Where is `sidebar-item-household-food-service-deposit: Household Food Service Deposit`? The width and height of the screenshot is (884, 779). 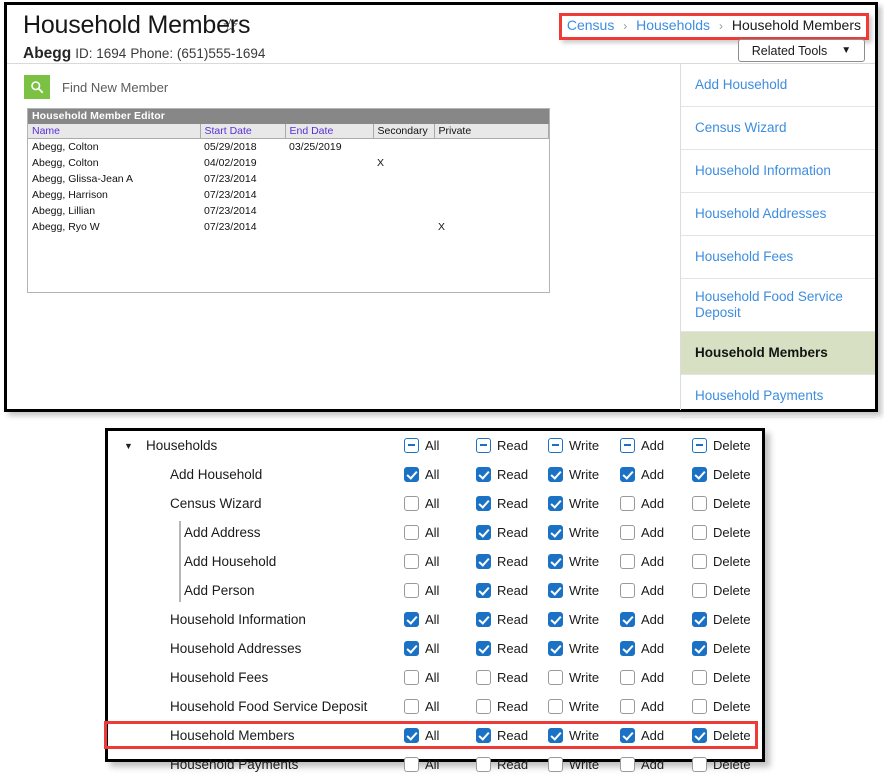 sidebar-item-household-food-service-deposit: Household Food Service Deposit is located at coordinates (778, 305).